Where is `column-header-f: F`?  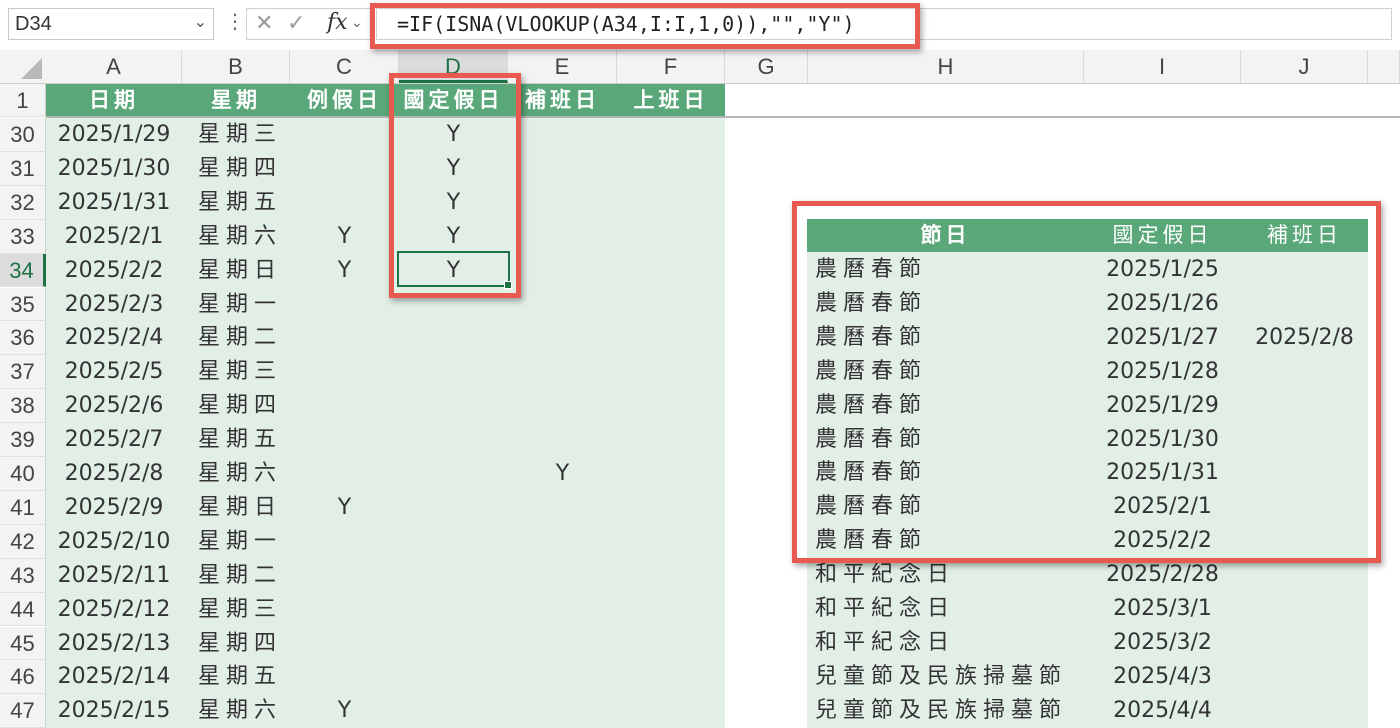
column-header-f: F is located at coordinates (671, 66).